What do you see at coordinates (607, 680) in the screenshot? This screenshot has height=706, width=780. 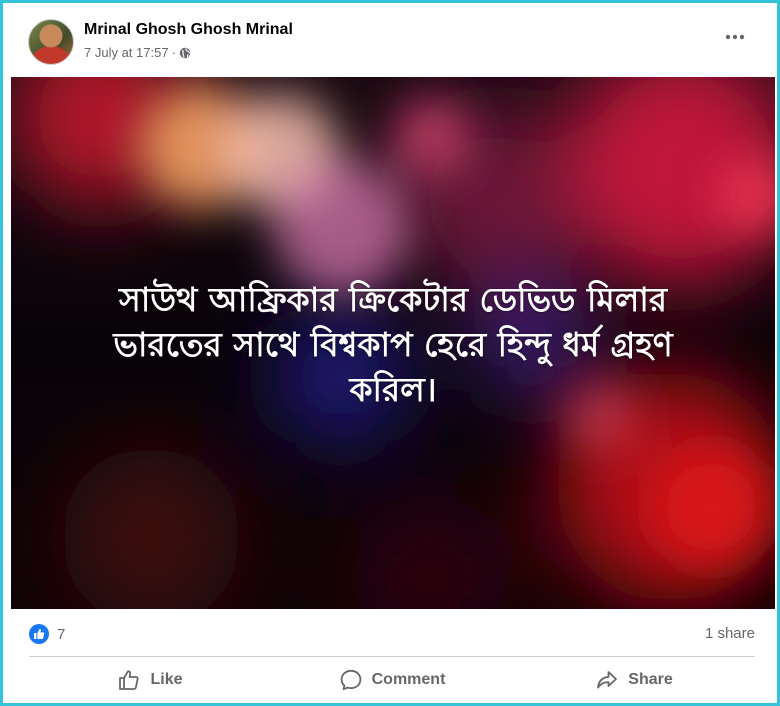 I see `share-icon` at bounding box center [607, 680].